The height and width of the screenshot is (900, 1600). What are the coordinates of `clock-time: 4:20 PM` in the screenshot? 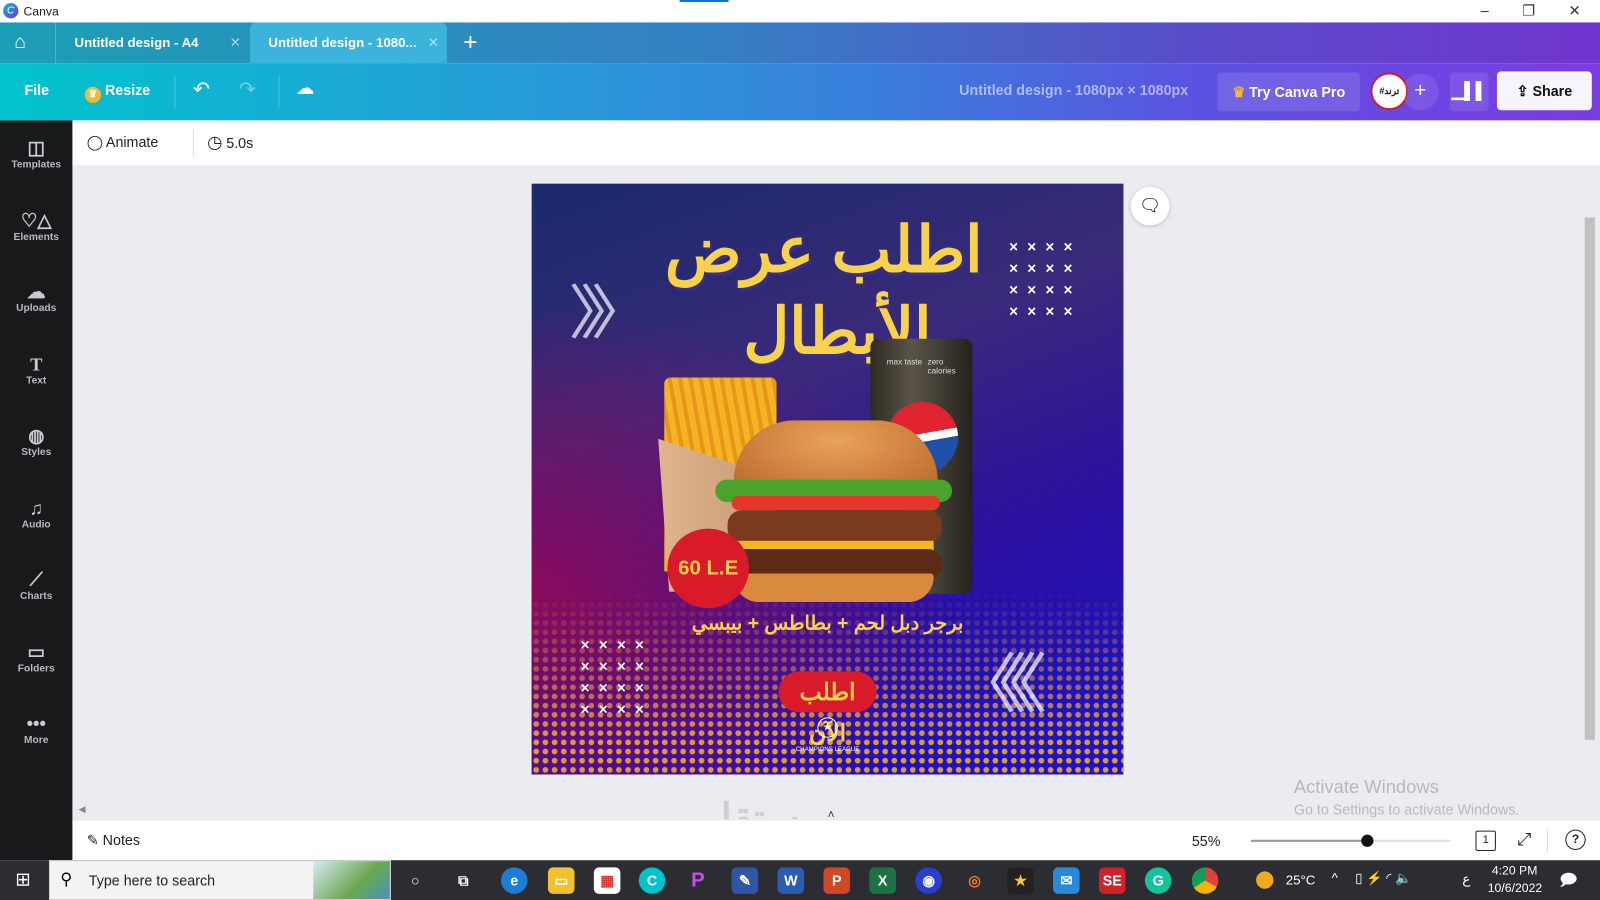 It's located at (1515, 870).